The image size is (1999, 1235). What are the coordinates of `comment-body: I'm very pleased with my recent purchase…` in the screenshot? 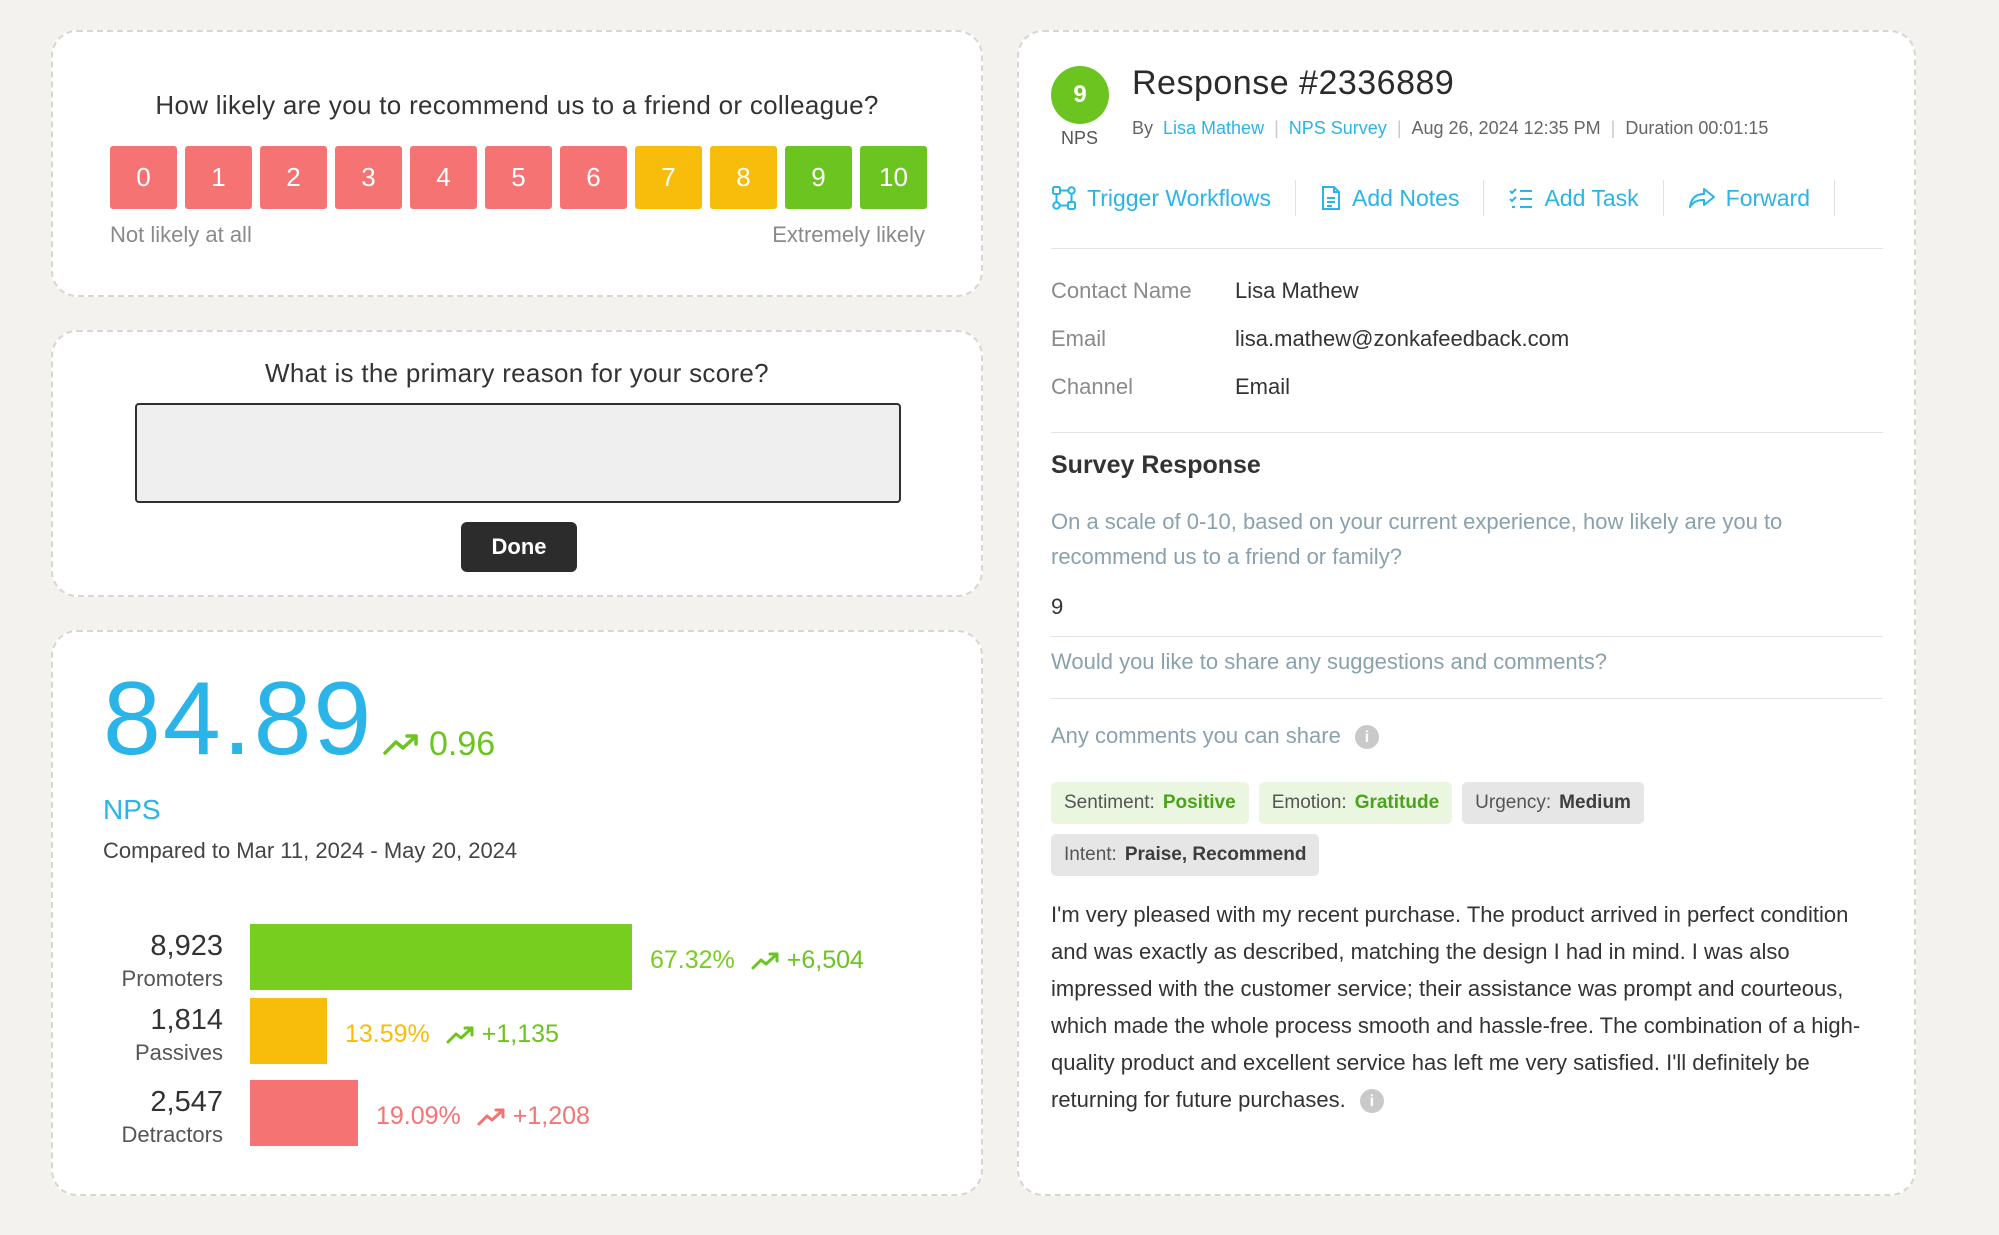 It's located at (1456, 1007).